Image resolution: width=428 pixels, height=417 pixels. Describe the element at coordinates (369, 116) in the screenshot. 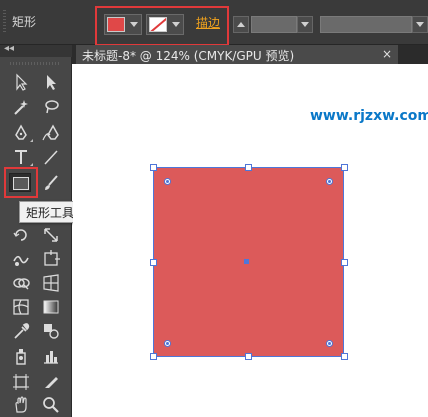

I see `watermark-text: www.rjzxw.com` at that location.